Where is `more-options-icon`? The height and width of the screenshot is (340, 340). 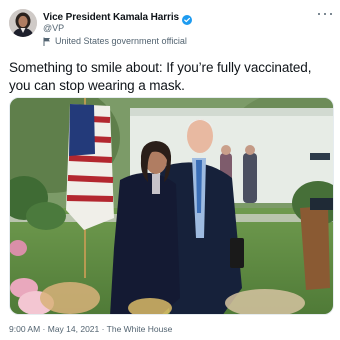
more-options-icon is located at coordinates (325, 14).